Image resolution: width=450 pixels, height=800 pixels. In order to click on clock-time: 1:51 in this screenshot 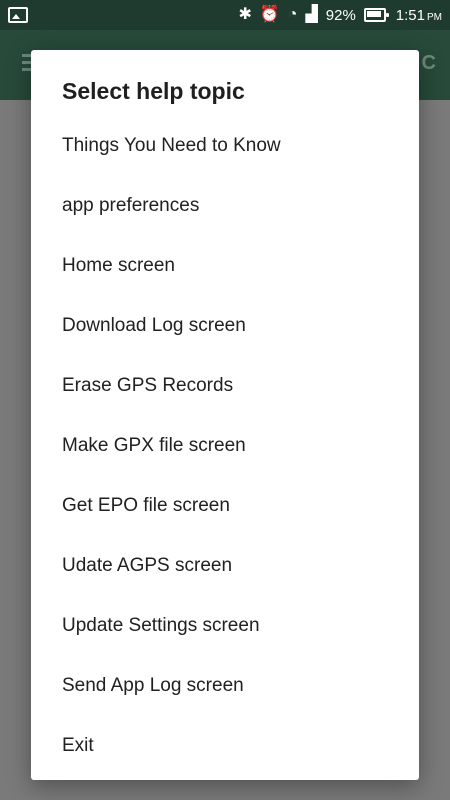, I will do `click(410, 15)`.